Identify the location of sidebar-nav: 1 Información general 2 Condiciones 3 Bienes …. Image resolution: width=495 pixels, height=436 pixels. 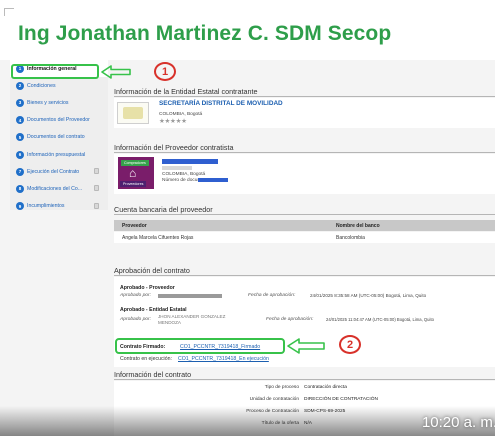
(59, 135).